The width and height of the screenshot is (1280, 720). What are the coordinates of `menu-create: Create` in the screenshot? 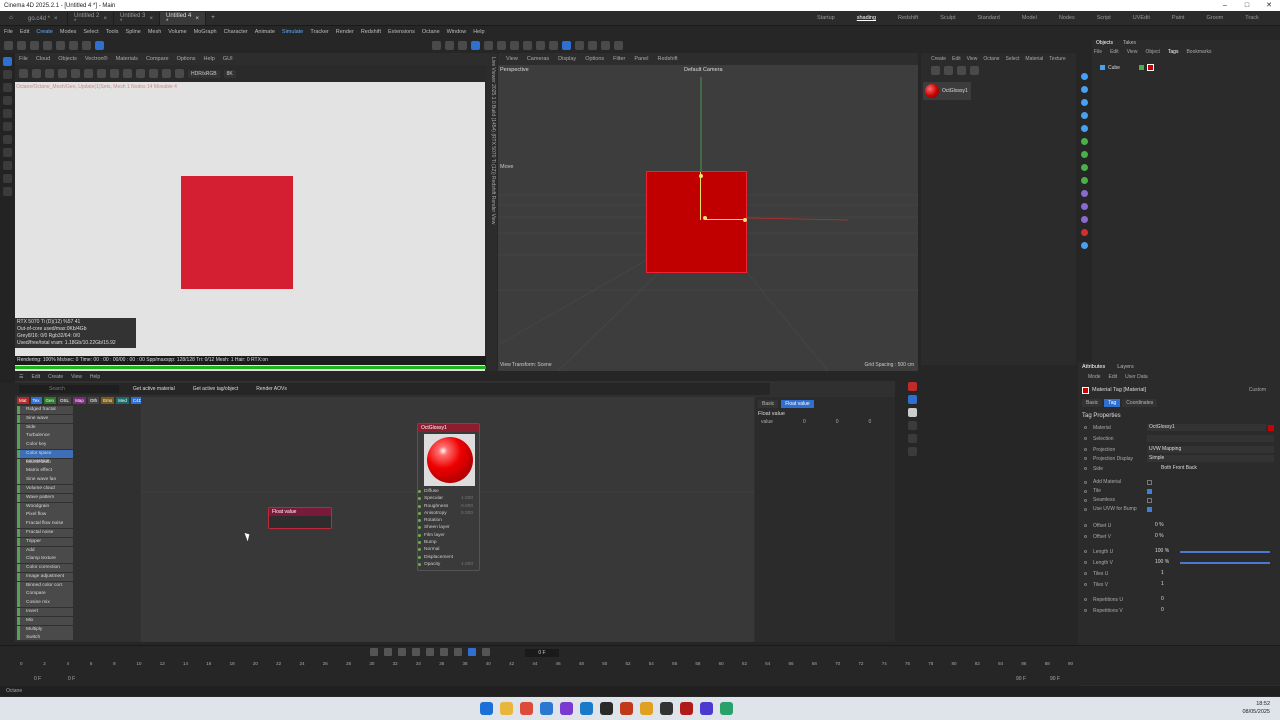 It's located at (44, 32).